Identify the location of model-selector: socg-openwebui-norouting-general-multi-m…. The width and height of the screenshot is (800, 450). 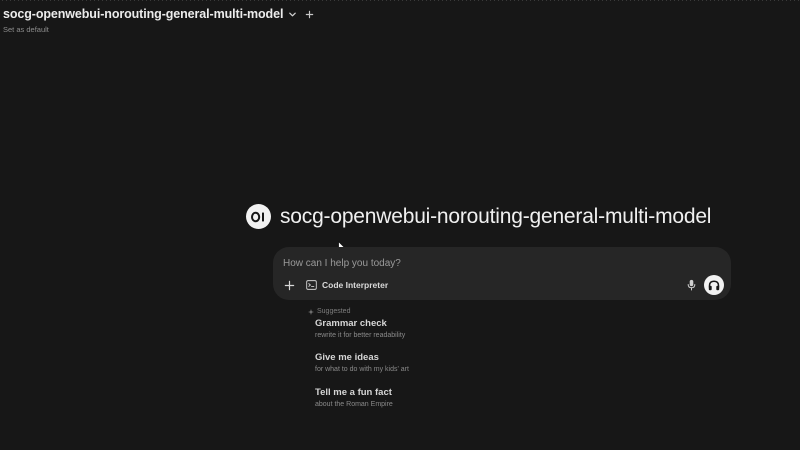
(158, 14).